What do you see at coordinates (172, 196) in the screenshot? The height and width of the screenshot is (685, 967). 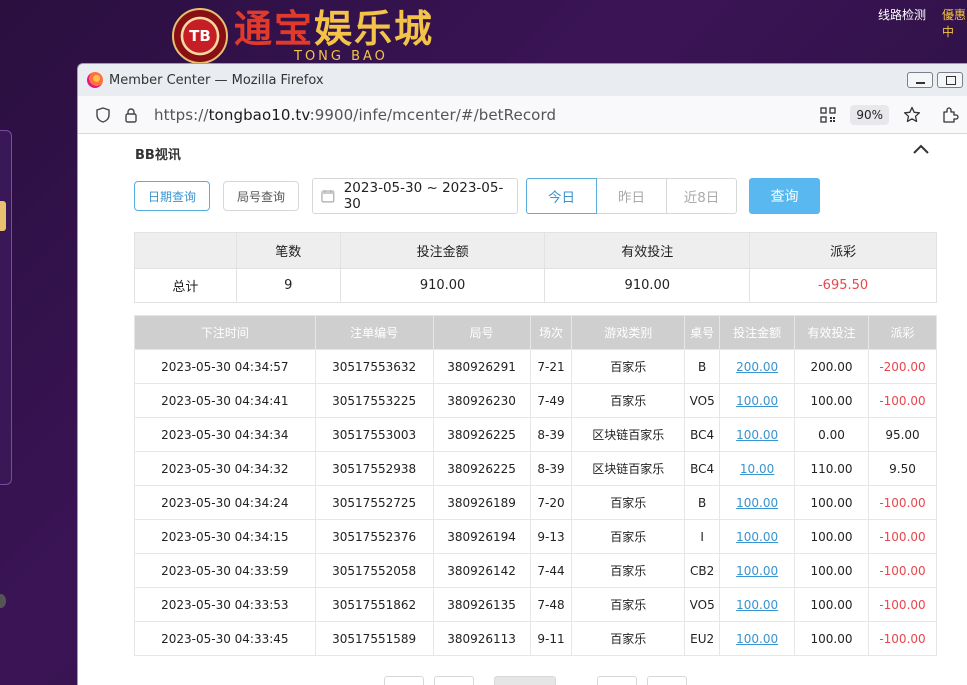 I see `date-query-tab: 日期查询` at bounding box center [172, 196].